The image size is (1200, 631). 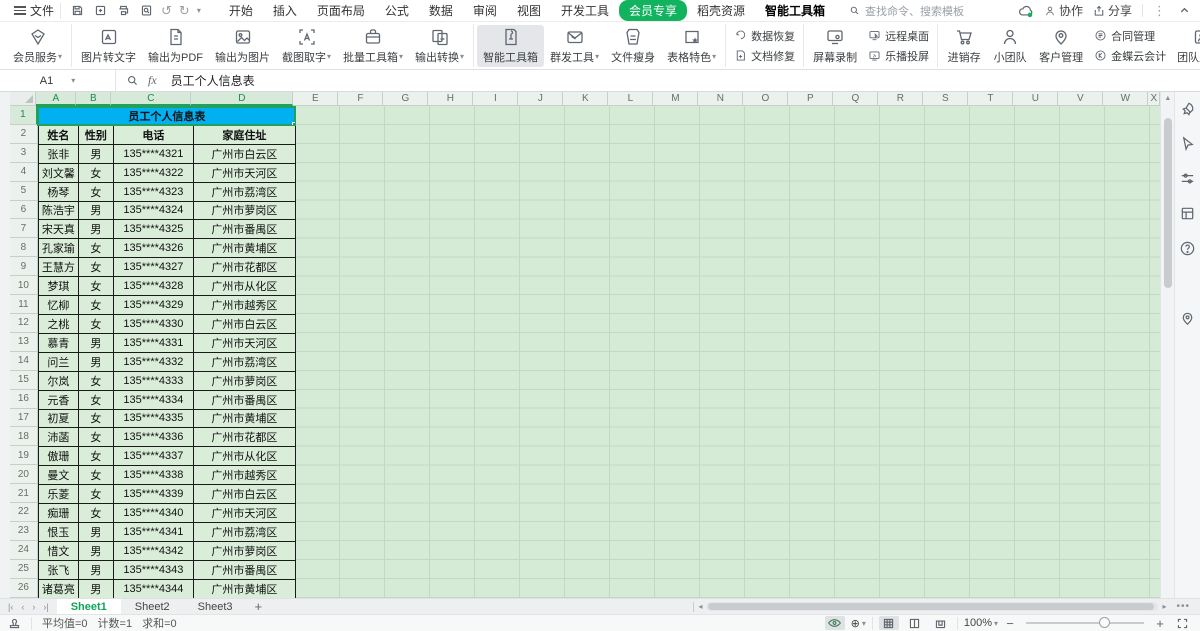 I want to click on tool-数据恢复: 数据恢复, so click(x=764, y=36).